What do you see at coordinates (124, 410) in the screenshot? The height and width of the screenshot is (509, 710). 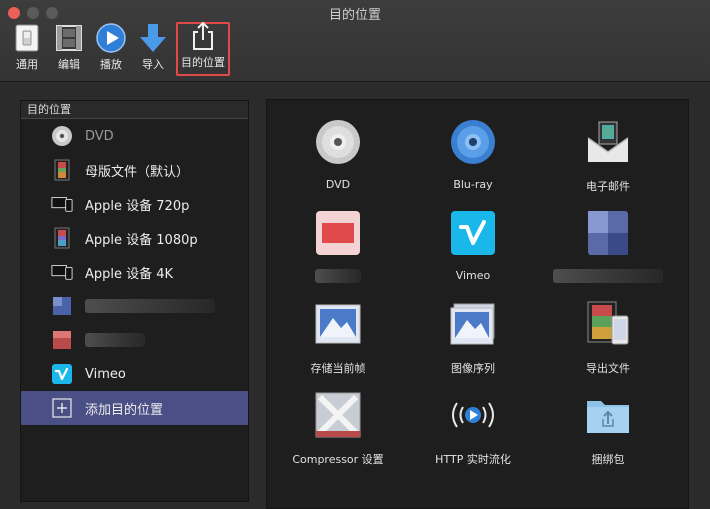 I see `sidebar-item-label: 添加目的位置` at bounding box center [124, 410].